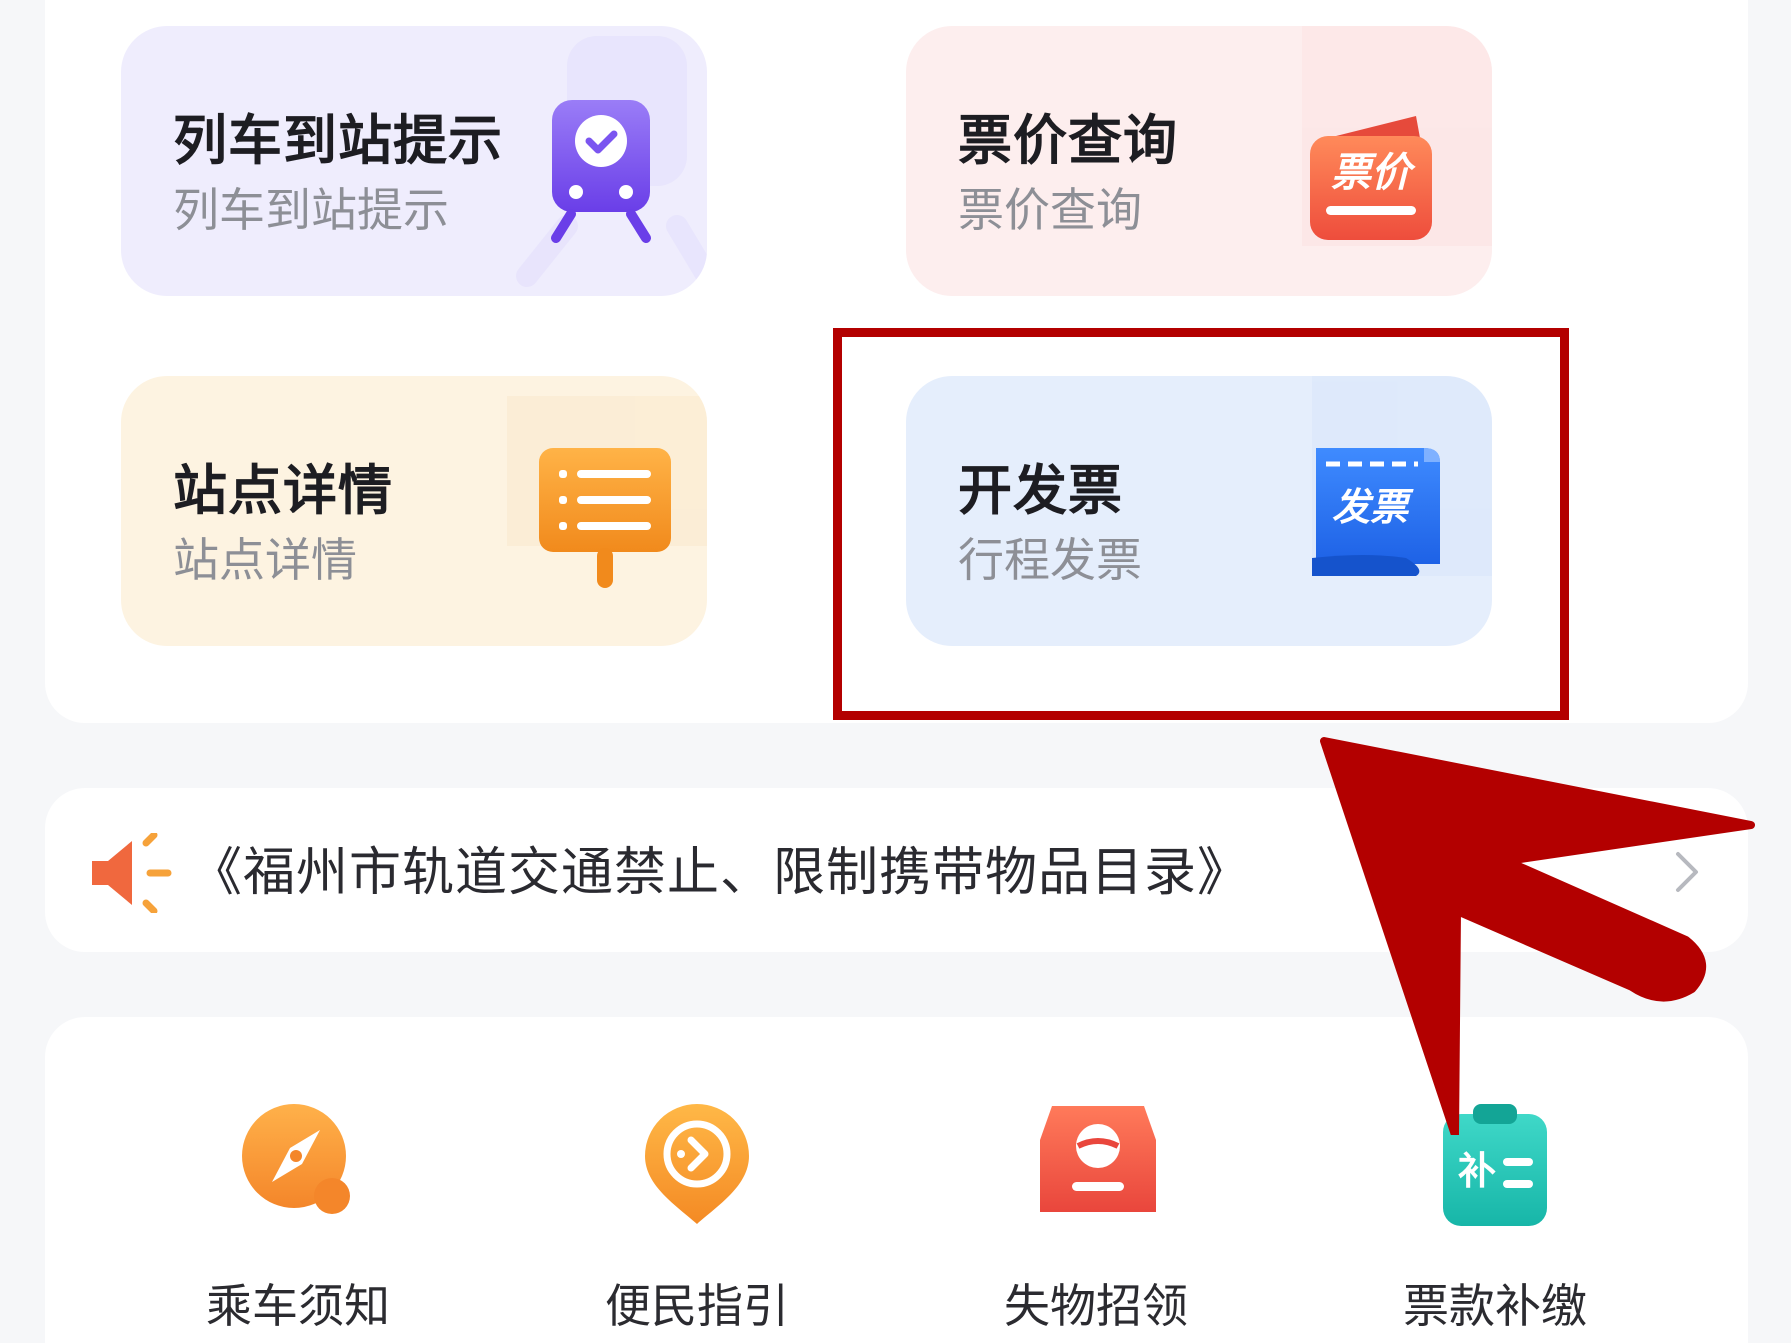 This screenshot has width=1791, height=1343. Describe the element at coordinates (298, 1306) in the screenshot. I see `tool-label: 乘车须知` at that location.